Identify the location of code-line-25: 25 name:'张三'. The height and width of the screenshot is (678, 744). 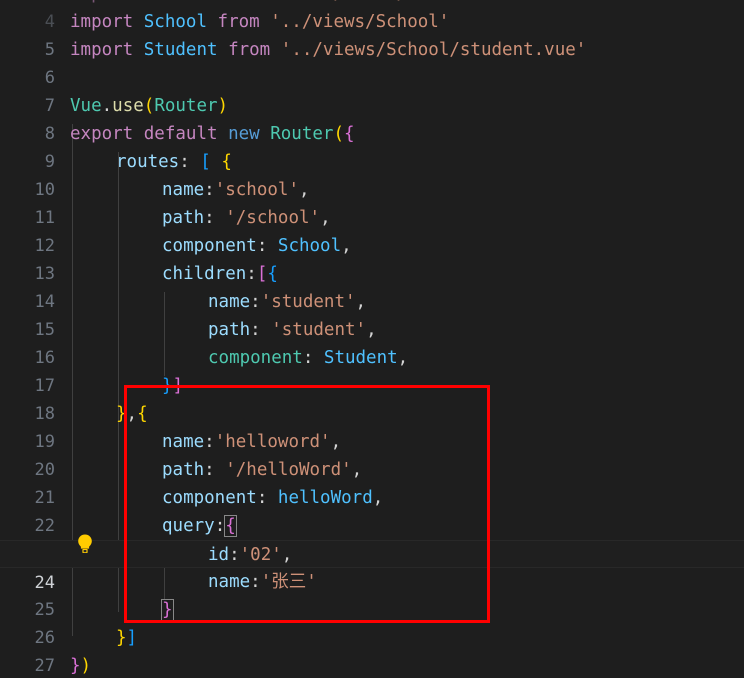
(372, 594).